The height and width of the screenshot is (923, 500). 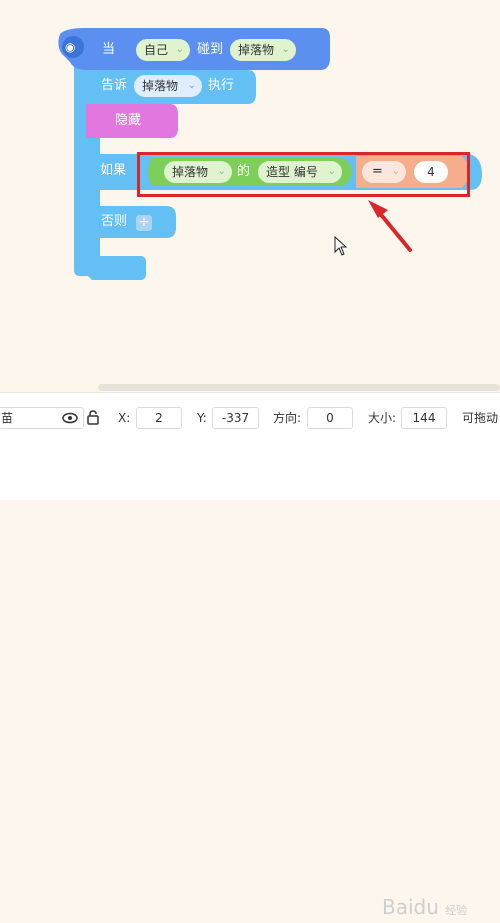 I want to click on size-input: 144, so click(x=424, y=418).